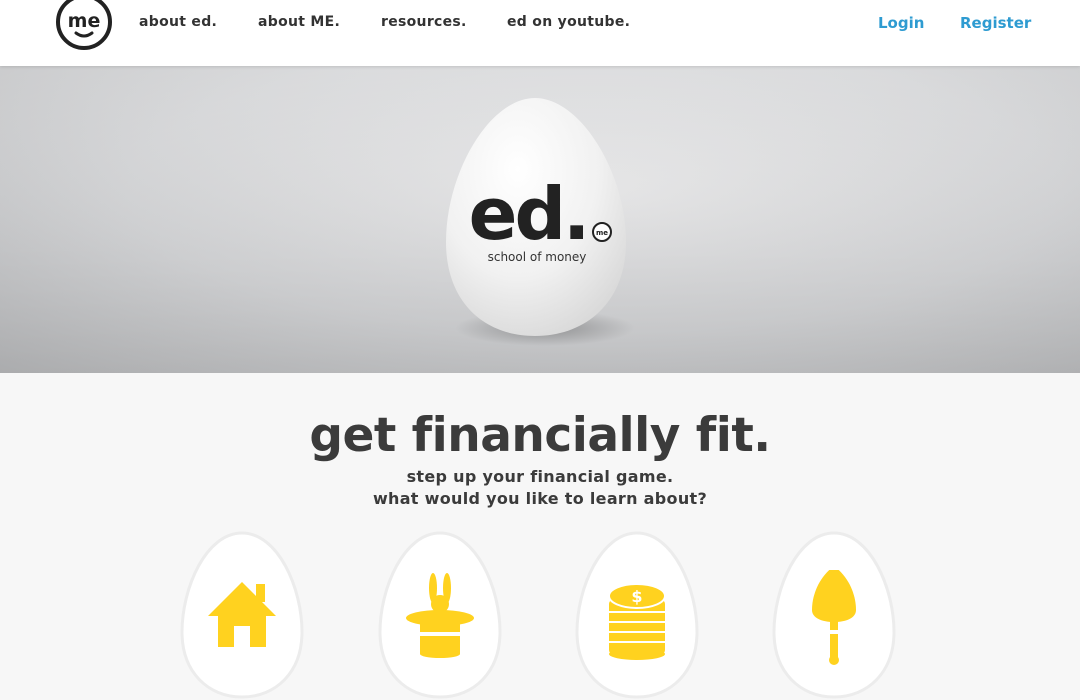  I want to click on nav-resources: resources., so click(424, 22).